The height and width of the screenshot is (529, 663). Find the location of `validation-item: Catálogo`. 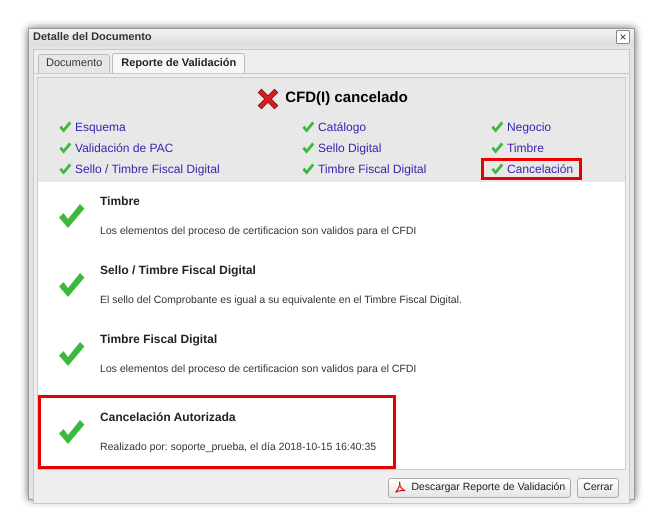

validation-item: Catálogo is located at coordinates (333, 127).